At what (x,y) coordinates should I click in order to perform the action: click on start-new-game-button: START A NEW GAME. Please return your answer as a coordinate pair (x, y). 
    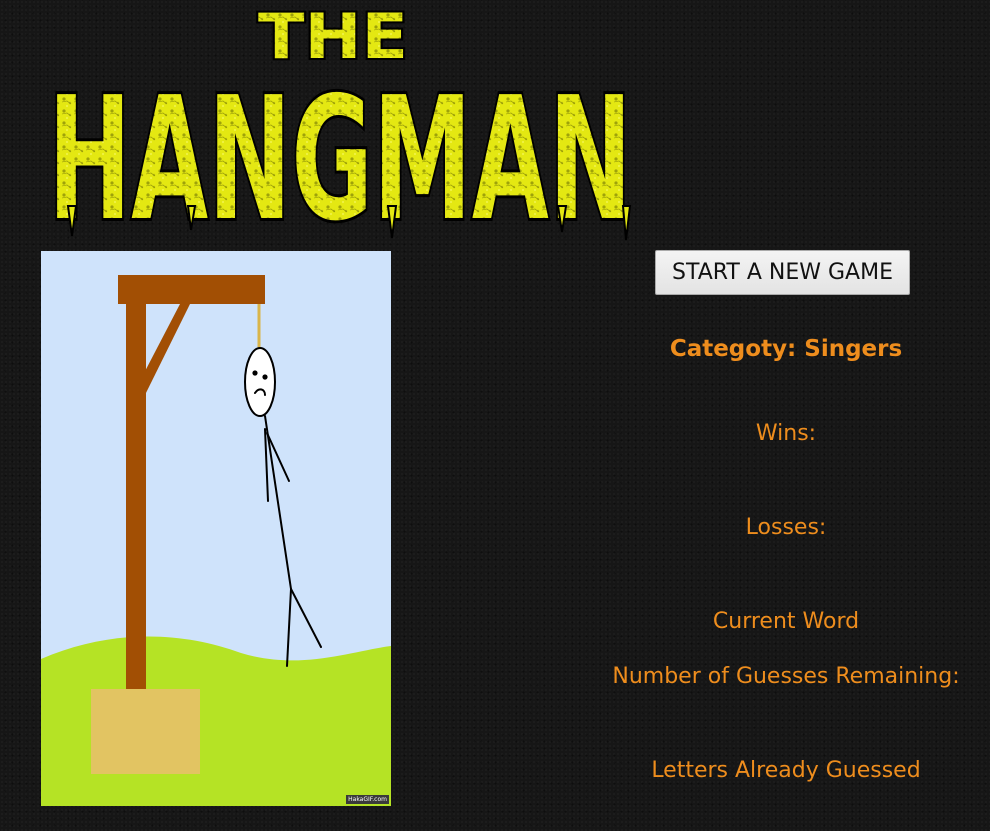
    Looking at the image, I should click on (782, 272).